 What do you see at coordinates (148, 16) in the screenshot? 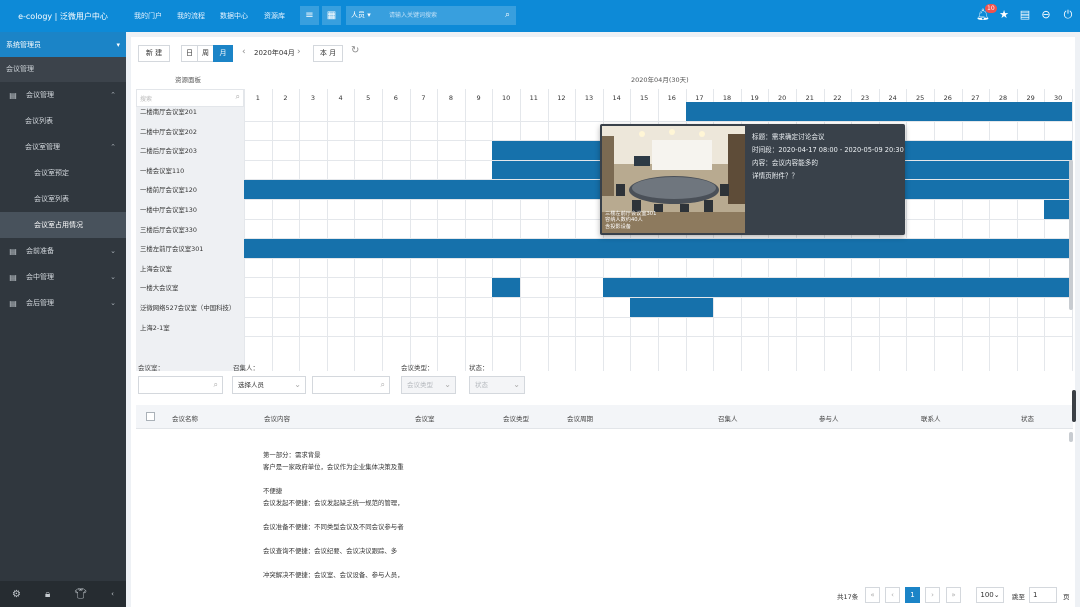
I see `nav-my-portal: 我的门户` at bounding box center [148, 16].